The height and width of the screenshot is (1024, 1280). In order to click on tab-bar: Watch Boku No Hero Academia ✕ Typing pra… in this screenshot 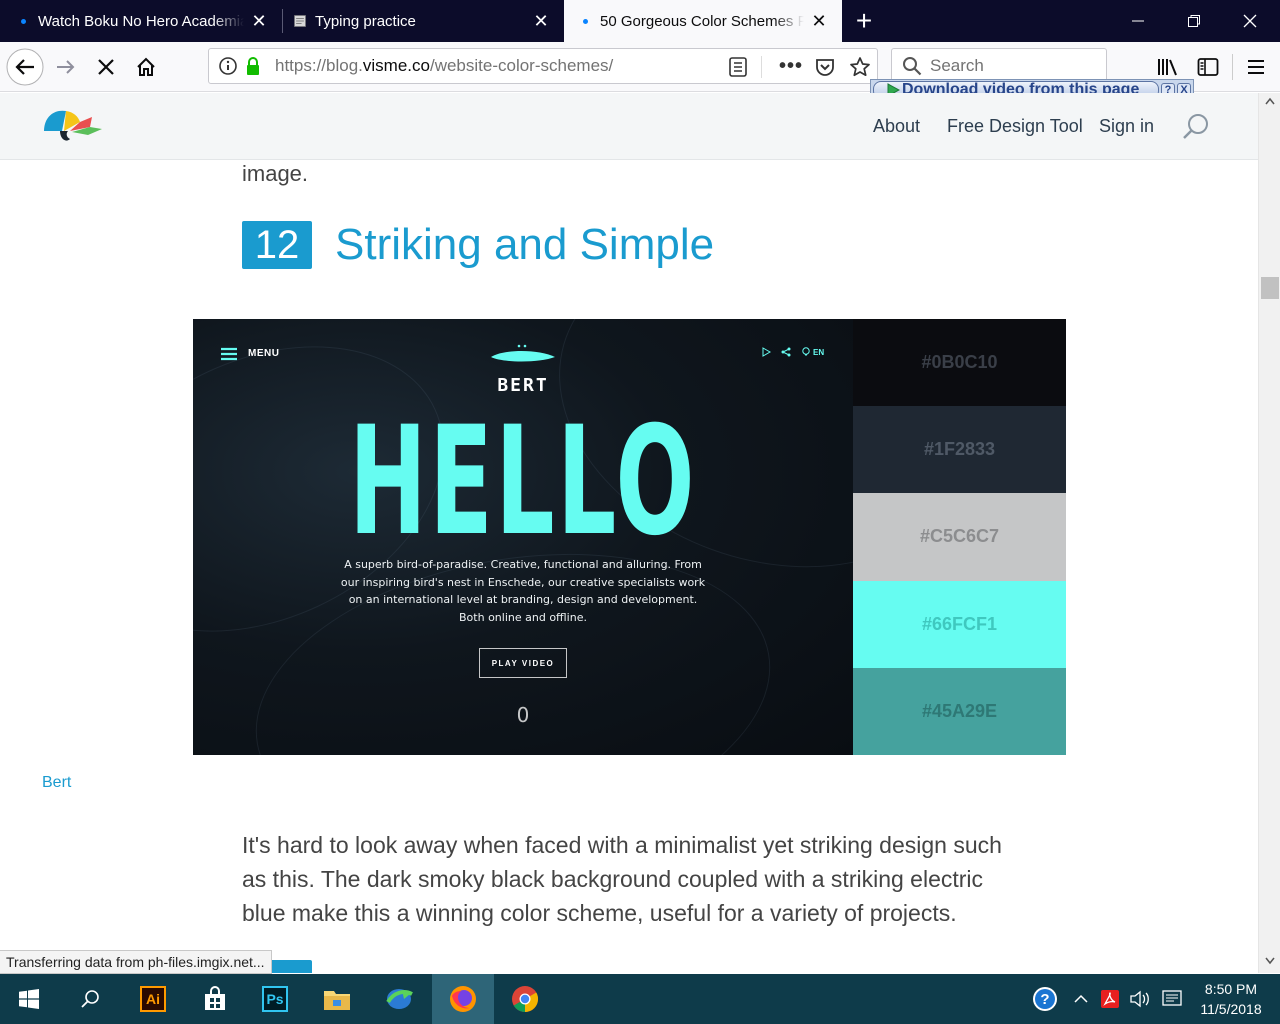, I will do `click(640, 21)`.